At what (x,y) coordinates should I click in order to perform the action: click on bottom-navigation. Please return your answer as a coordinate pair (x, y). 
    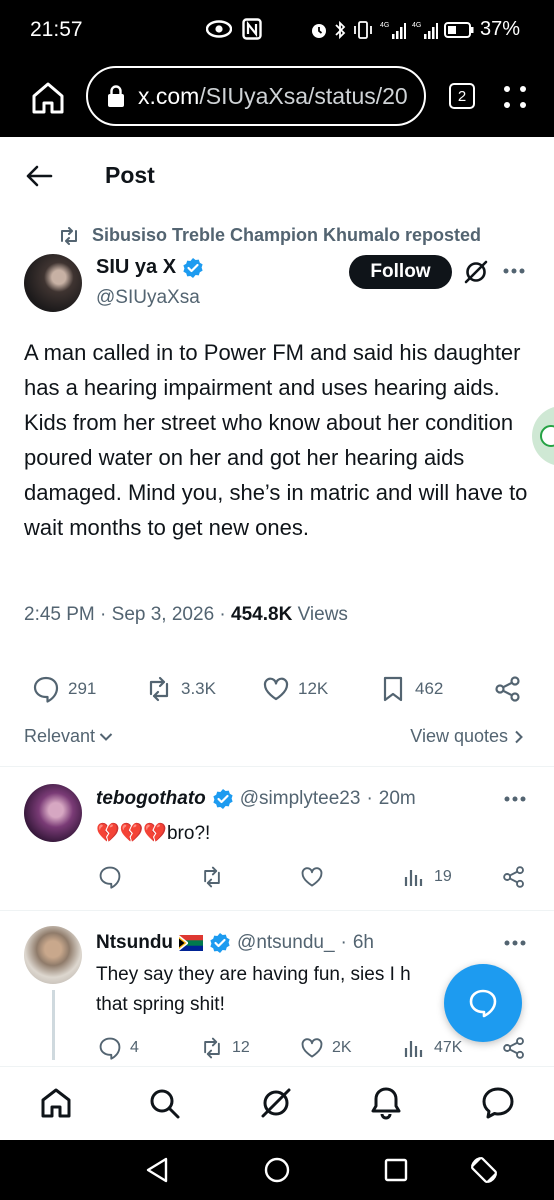
    Looking at the image, I should click on (277, 1103).